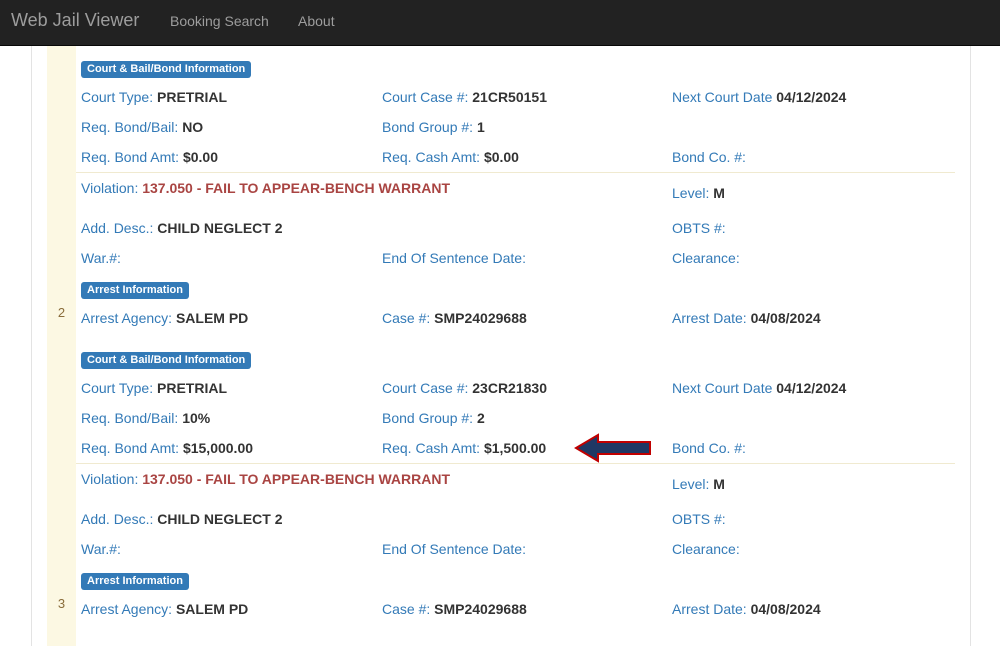 This screenshot has width=1000, height=646. What do you see at coordinates (433, 127) in the screenshot?
I see `bond-group-field: Bond Group #: 1` at bounding box center [433, 127].